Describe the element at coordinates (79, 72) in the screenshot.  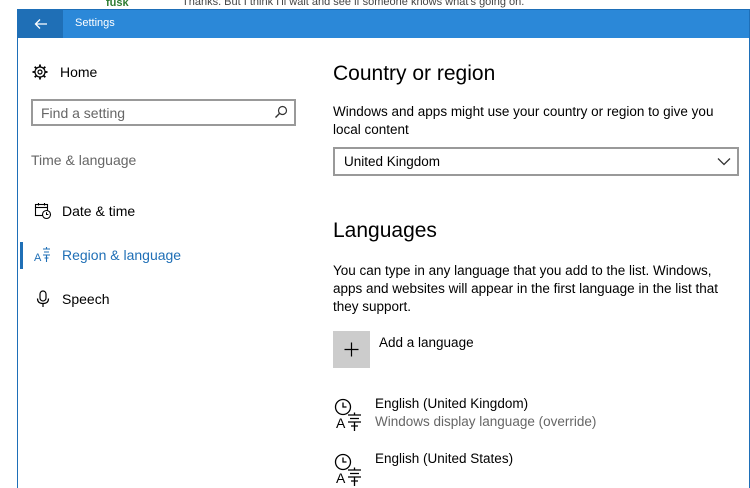
I see `home-label: Home` at that location.